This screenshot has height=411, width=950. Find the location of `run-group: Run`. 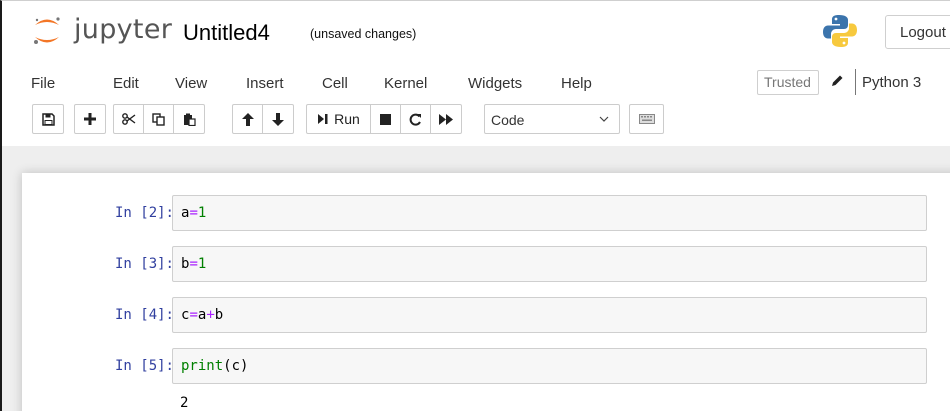

run-group: Run is located at coordinates (384, 119).